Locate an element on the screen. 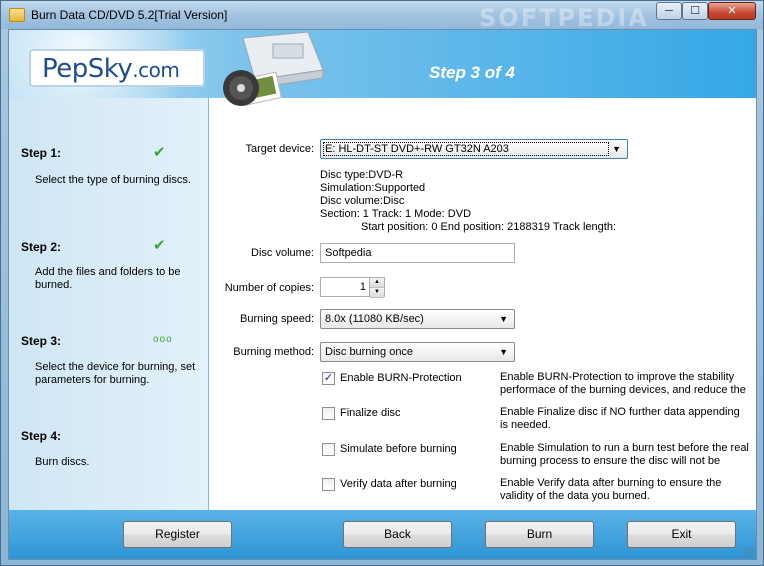 This screenshot has height=566, width=764. focus-rect is located at coordinates (466, 149).